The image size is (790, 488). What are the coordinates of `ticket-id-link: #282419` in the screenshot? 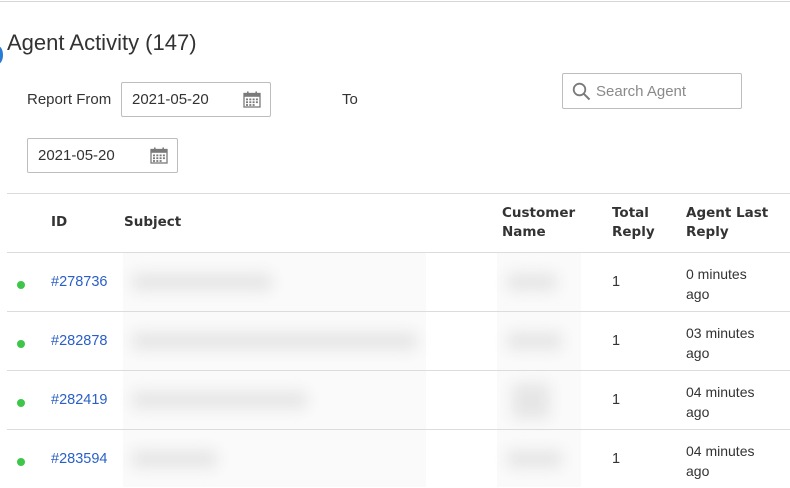 It's located at (79, 400).